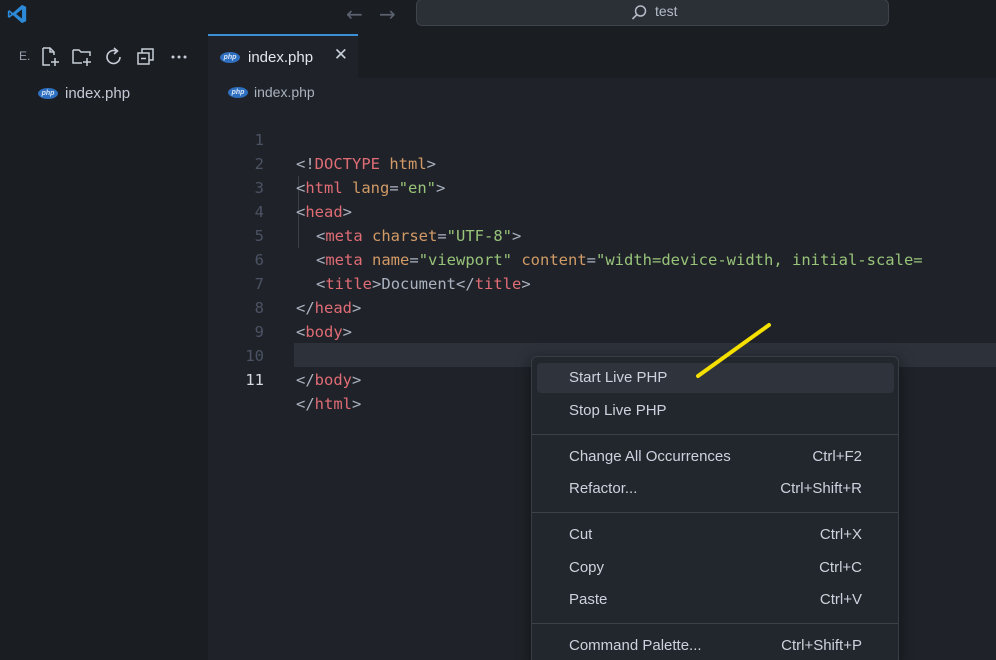 This screenshot has width=996, height=660. What do you see at coordinates (715, 645) in the screenshot?
I see `menu-item-command-palette: Command Palette... Ctrl+Shift+P` at bounding box center [715, 645].